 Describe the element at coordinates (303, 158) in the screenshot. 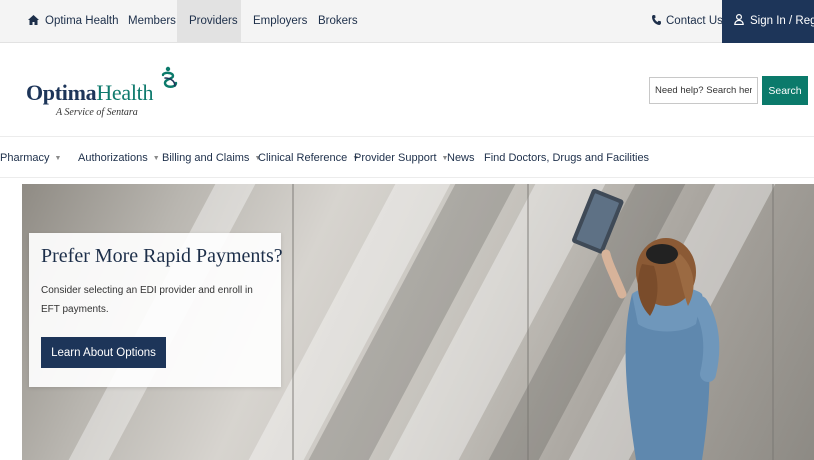

I see `nav-label: Clinical Reference` at that location.